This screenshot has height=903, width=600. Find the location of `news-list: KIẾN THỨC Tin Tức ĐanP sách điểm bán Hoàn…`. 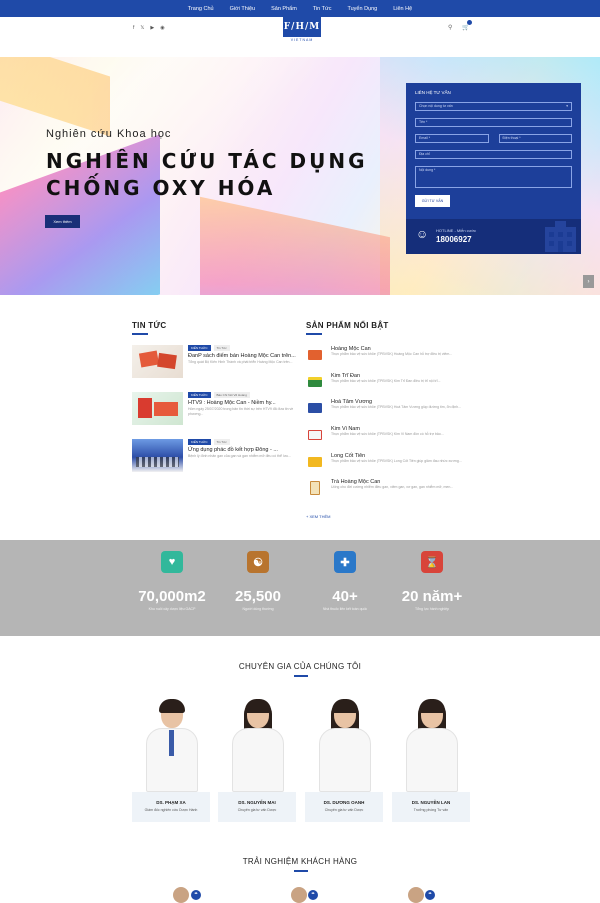

news-list: KIẾN THỨC Tin Tức ĐanP sách điểm bán Hoàn… is located at coordinates (214, 415).